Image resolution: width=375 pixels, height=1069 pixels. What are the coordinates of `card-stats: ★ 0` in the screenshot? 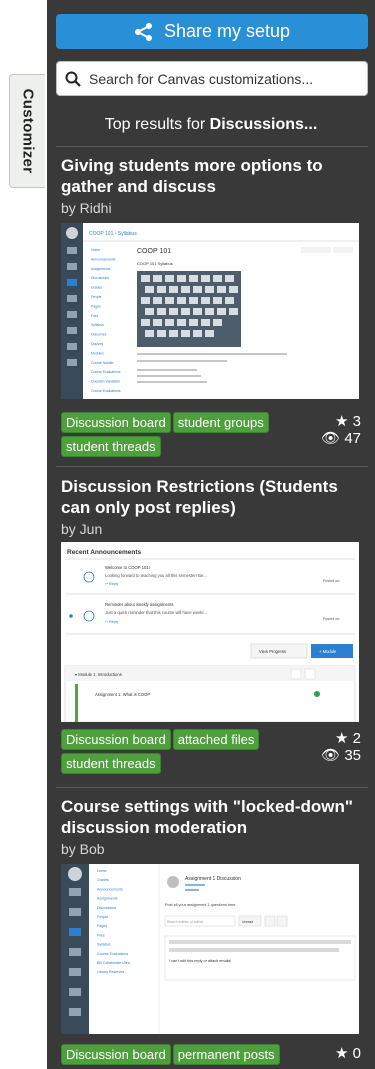 It's located at (326, 1053).